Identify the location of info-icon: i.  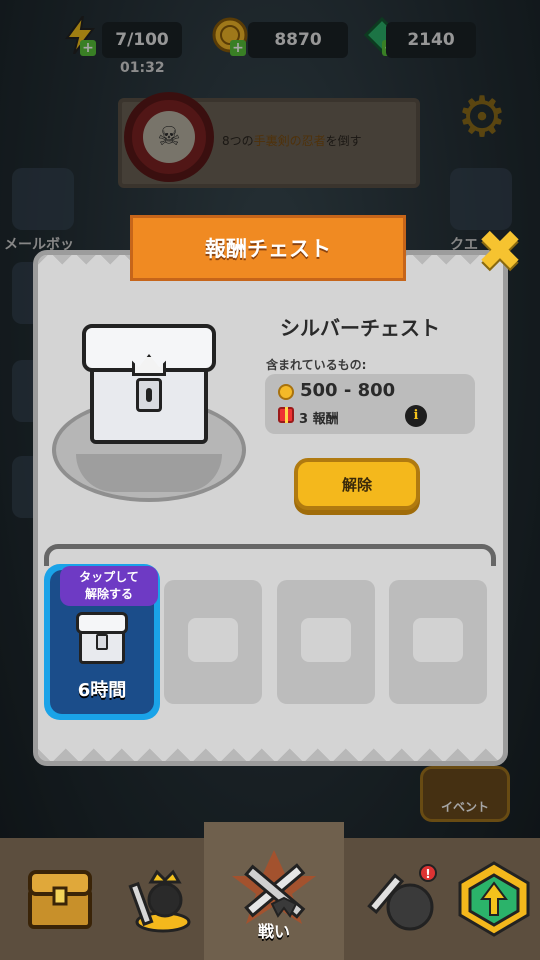
(416, 416).